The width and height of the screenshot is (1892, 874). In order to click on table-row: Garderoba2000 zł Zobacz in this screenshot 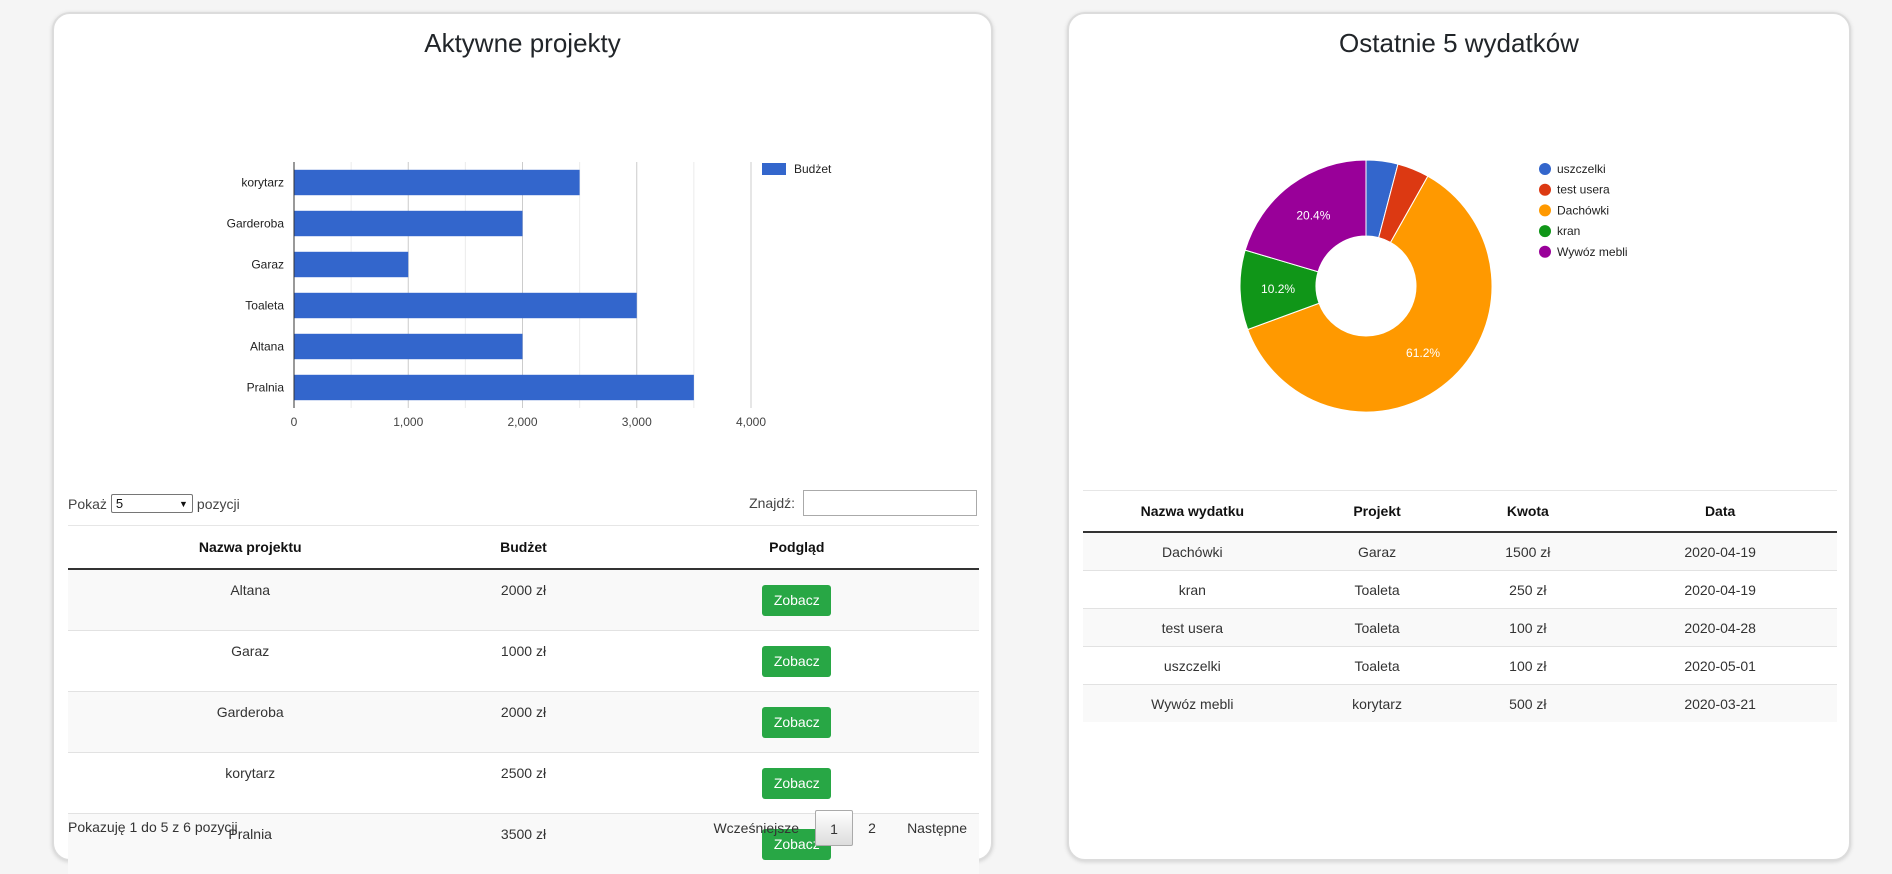, I will do `click(523, 722)`.